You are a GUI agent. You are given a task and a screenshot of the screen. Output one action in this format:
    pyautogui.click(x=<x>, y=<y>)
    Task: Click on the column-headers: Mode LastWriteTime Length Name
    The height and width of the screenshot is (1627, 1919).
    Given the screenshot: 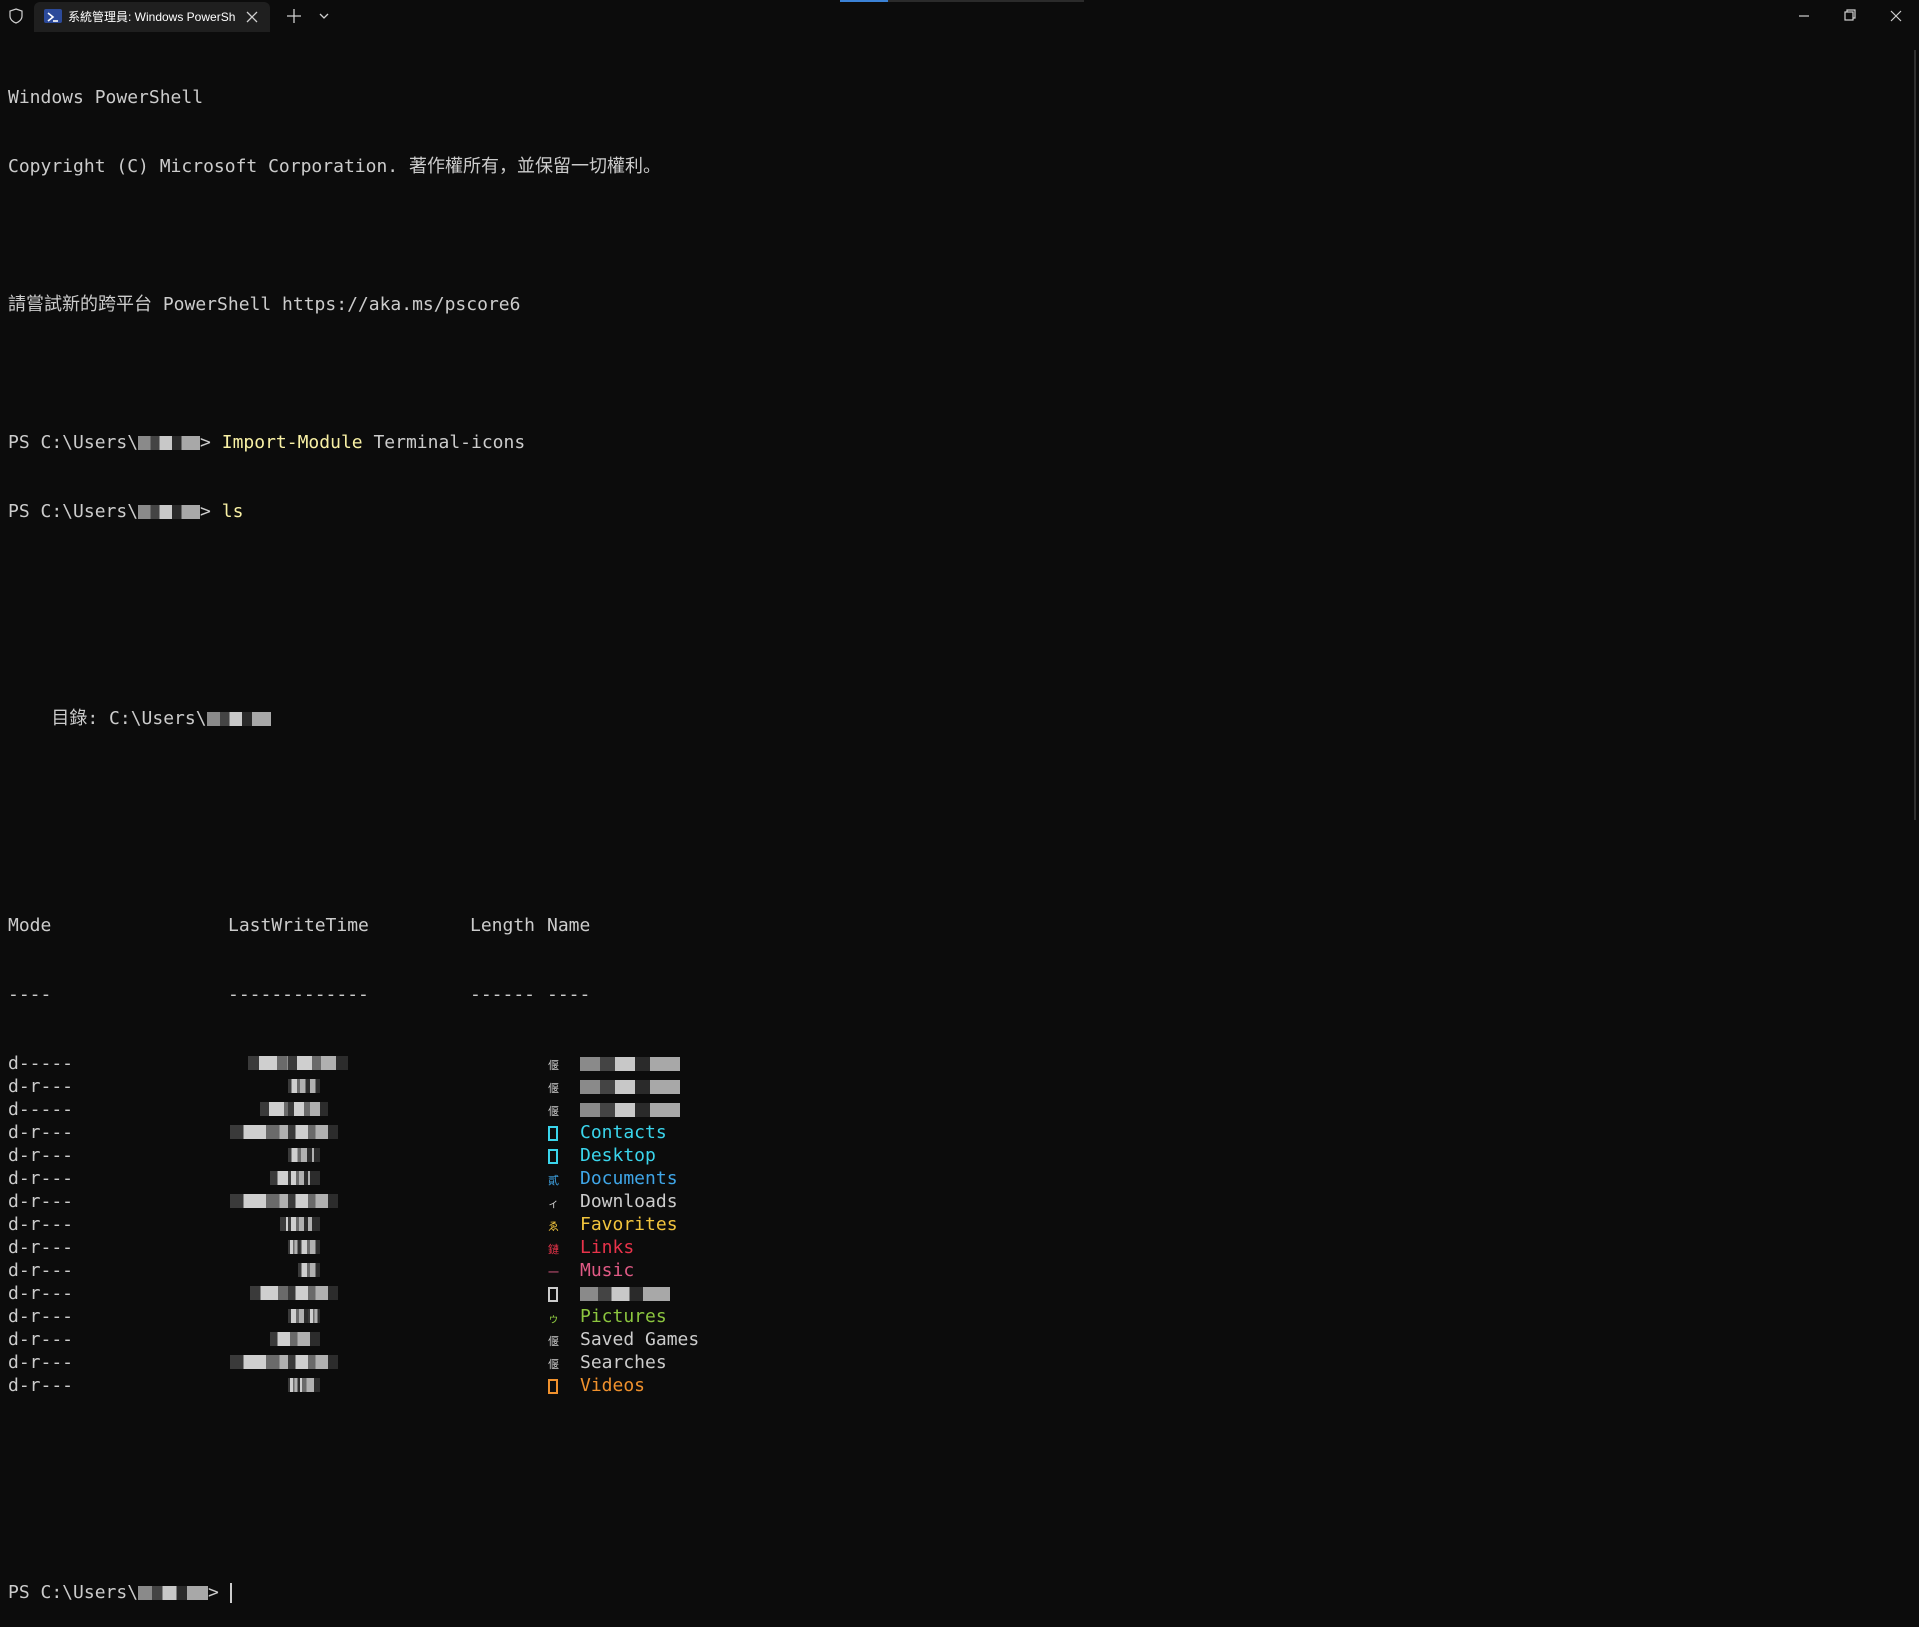 What is the action you would take?
    pyautogui.click(x=353, y=925)
    